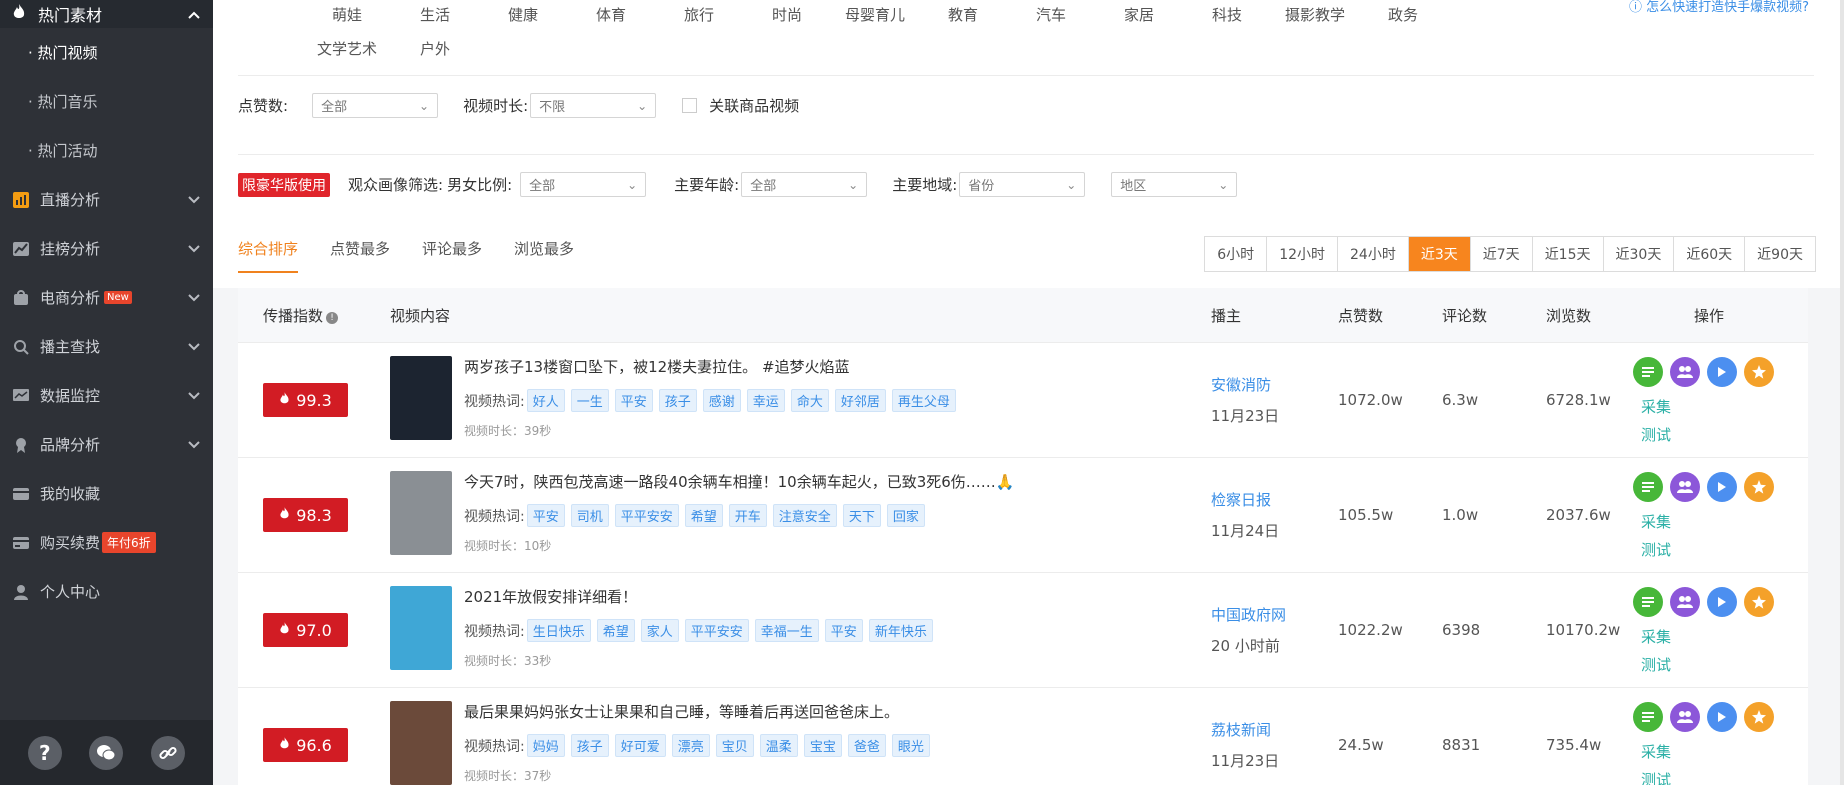  Describe the element at coordinates (1639, 254) in the screenshot. I see `time-range-30d: 近30天` at that location.